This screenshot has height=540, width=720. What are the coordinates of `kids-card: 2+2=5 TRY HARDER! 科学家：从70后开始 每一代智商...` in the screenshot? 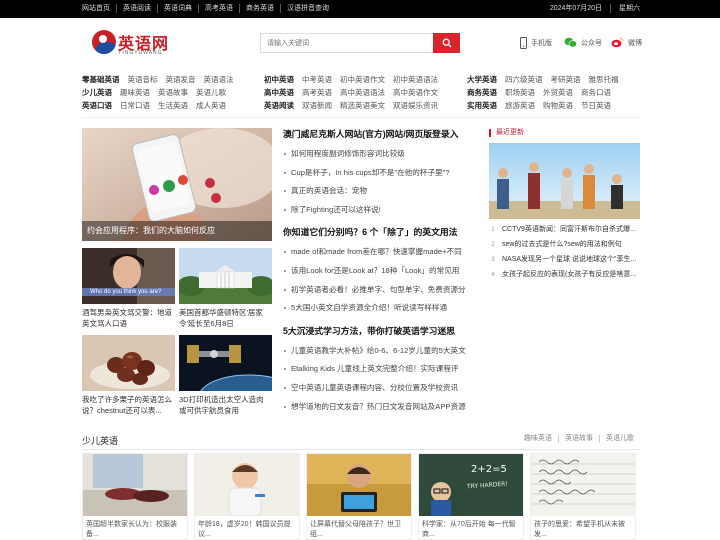 It's located at (471, 496).